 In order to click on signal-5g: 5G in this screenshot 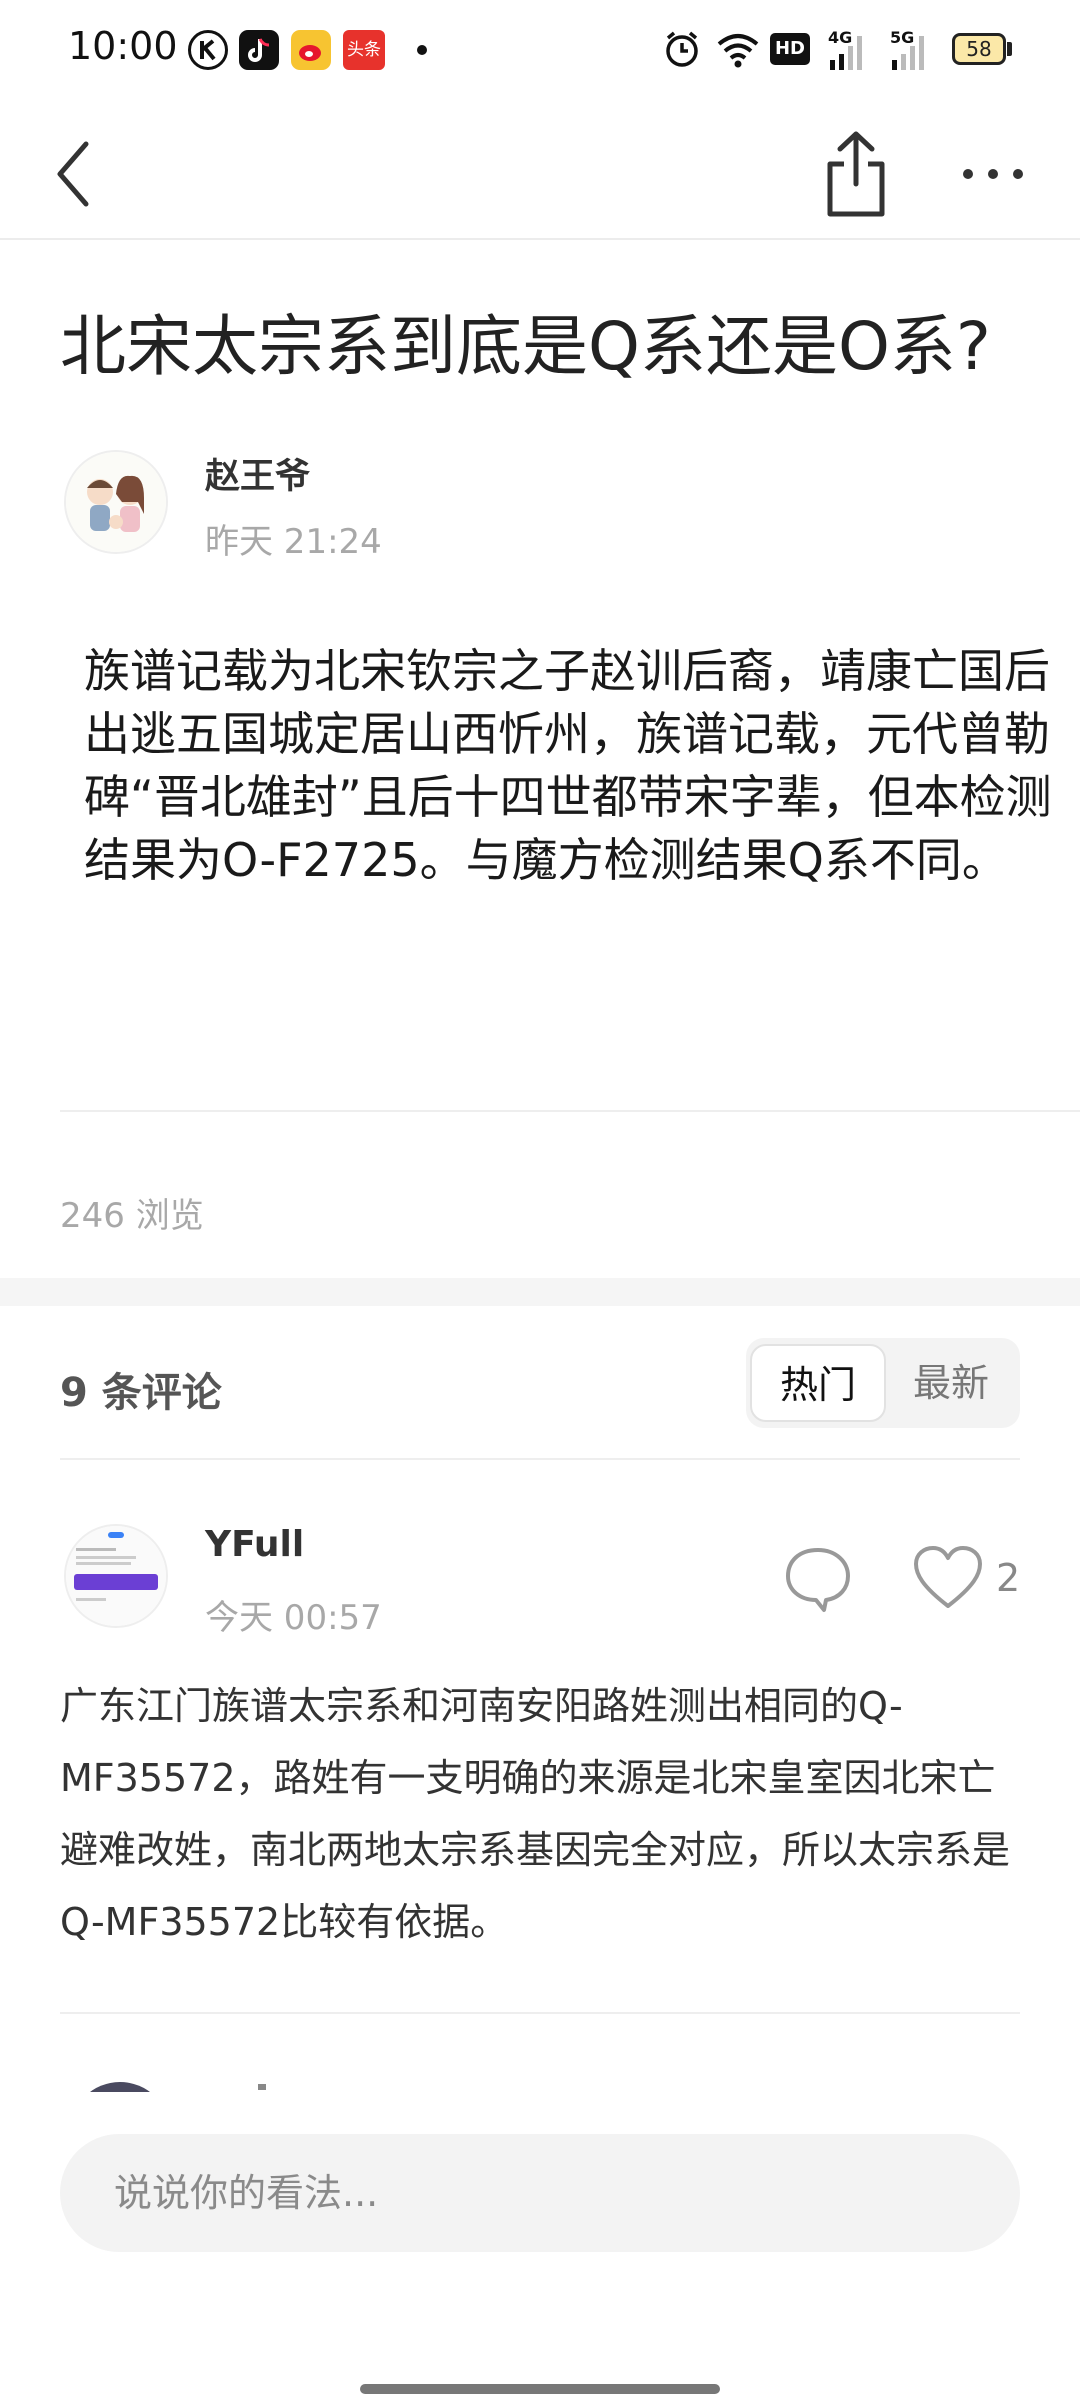, I will do `click(918, 50)`.